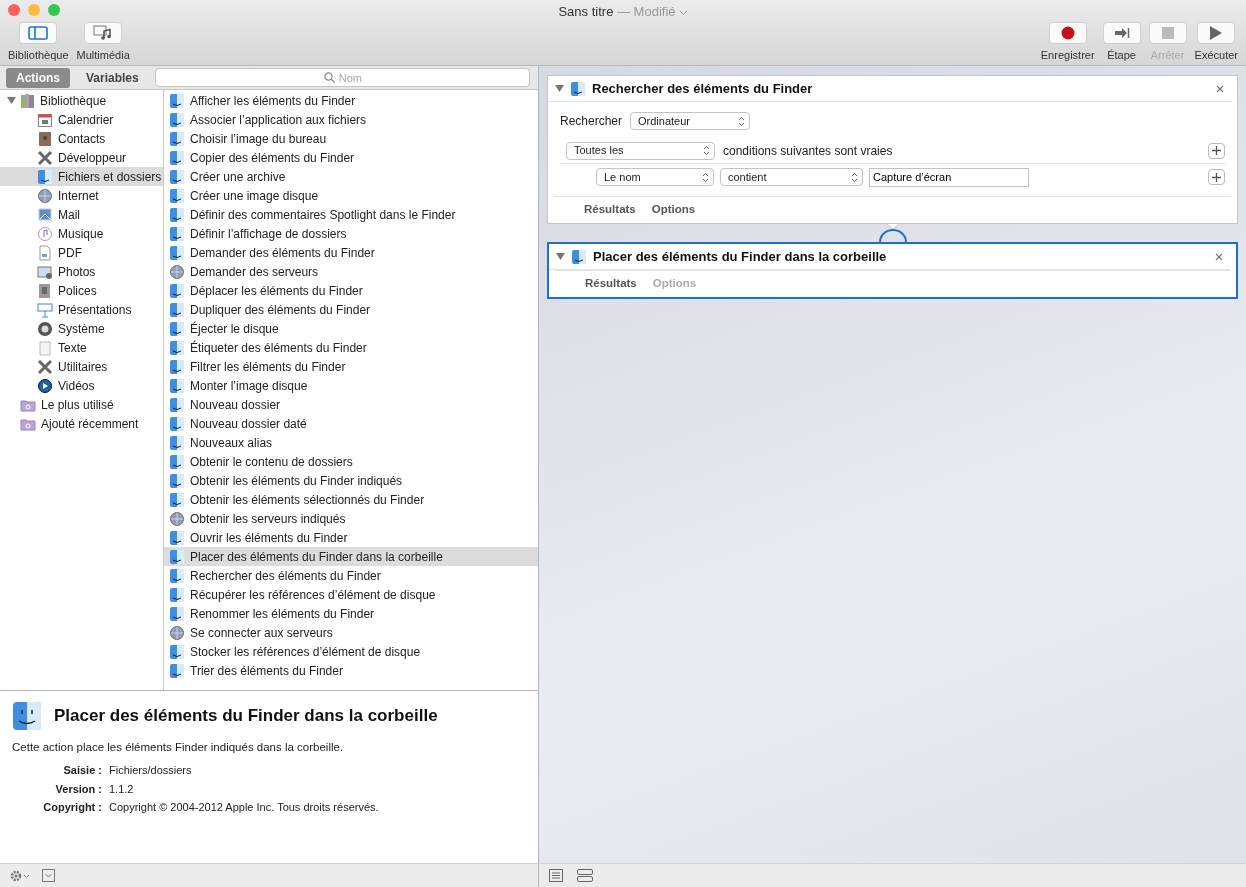 This screenshot has height=887, width=1246. I want to click on sidebar-item: Développeur, so click(81, 157).